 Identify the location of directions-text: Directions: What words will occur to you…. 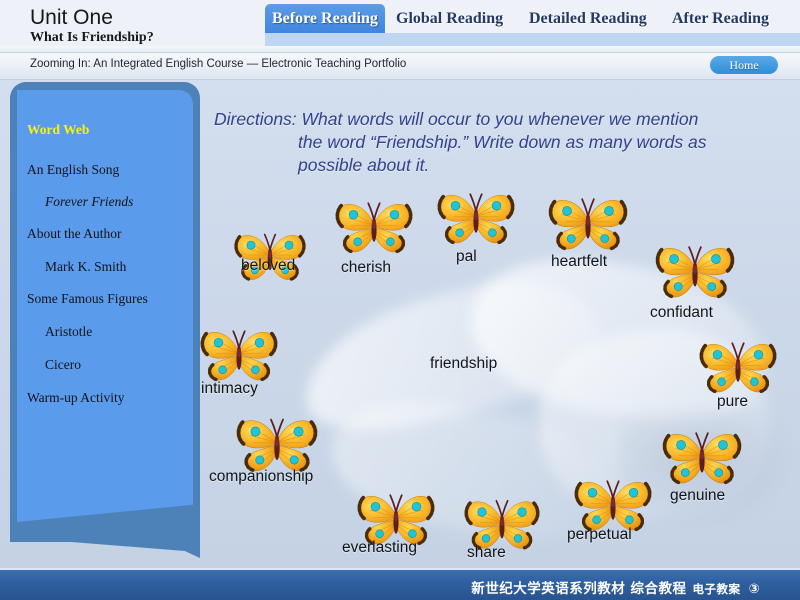
(499, 142).